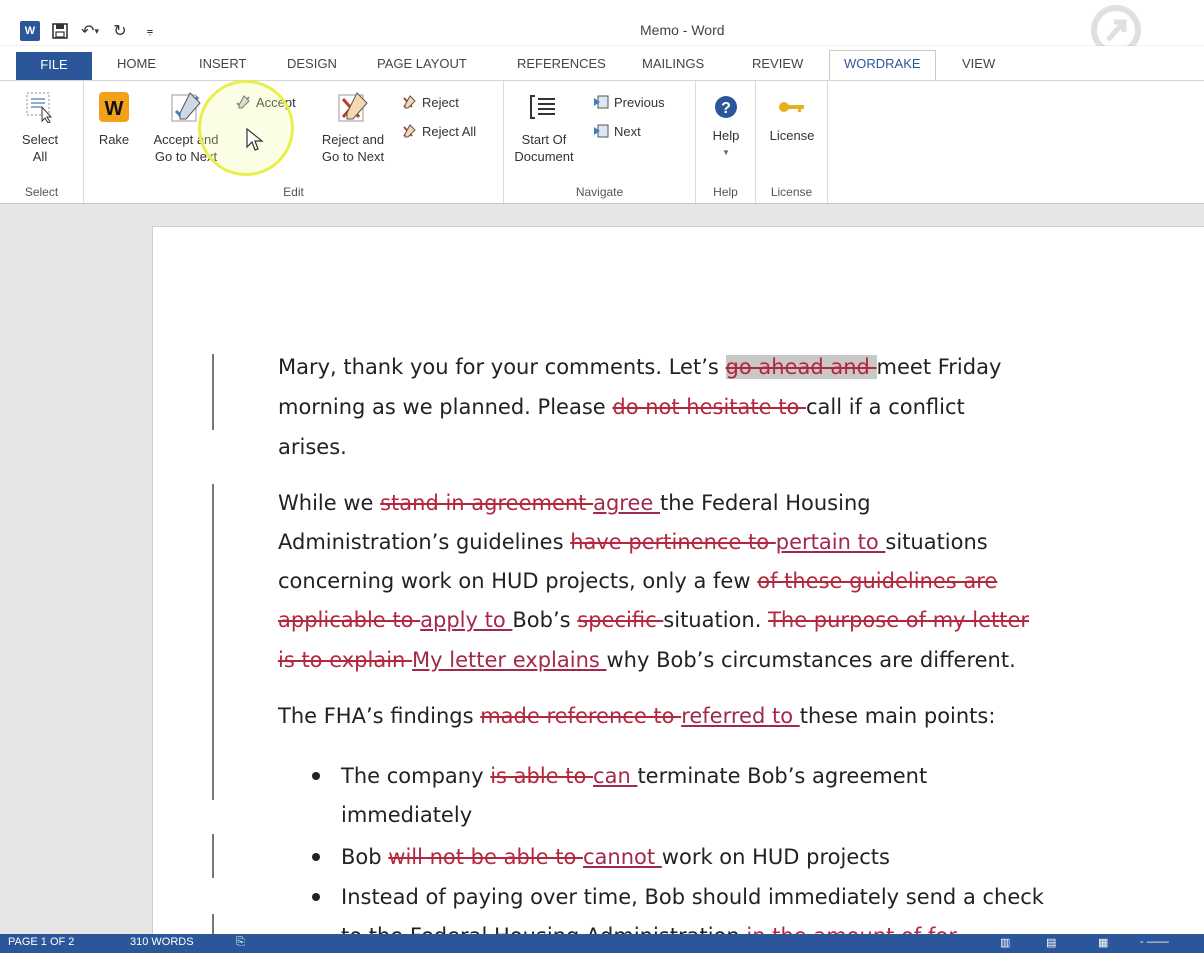 This screenshot has width=1204, height=953. What do you see at coordinates (422, 66) in the screenshot?
I see `tab-page-layout: PAGE LAYOUT` at bounding box center [422, 66].